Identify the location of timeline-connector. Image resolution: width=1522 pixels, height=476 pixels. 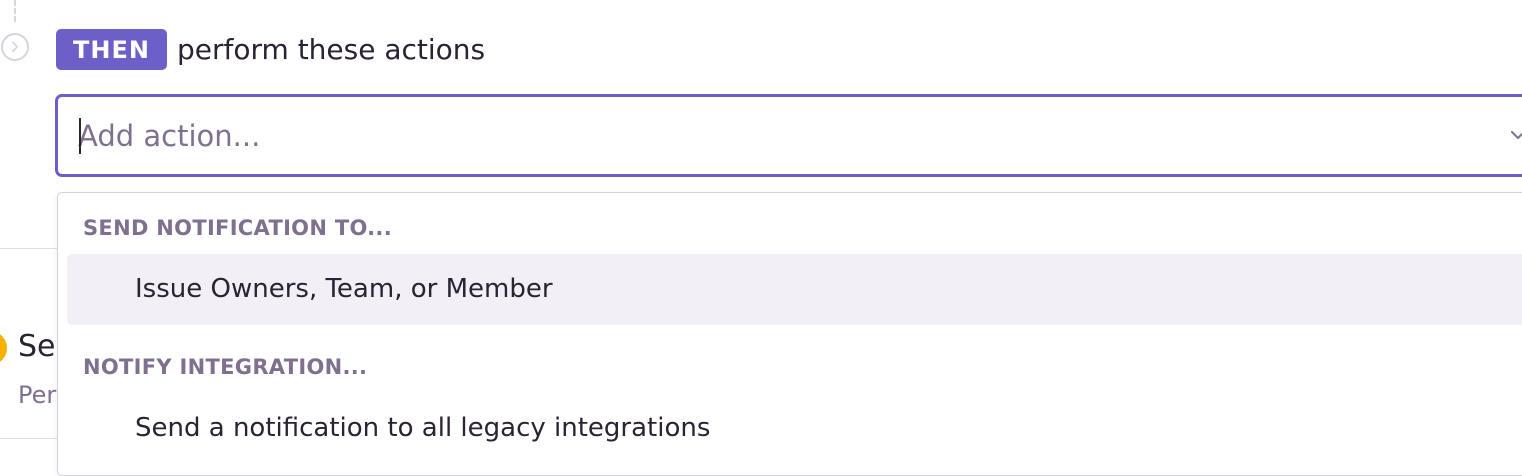
(15, 11).